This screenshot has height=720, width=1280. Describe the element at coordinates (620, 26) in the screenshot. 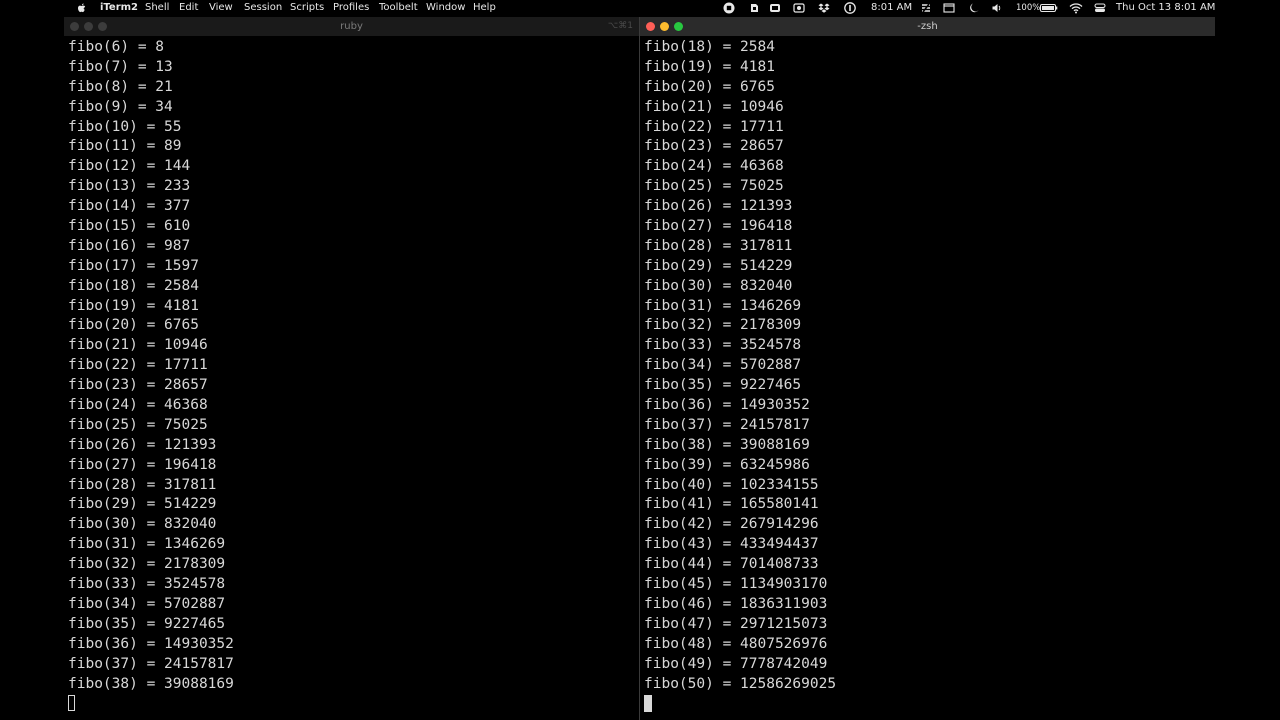

I see `window-shortcut: ⌥⌘1` at that location.